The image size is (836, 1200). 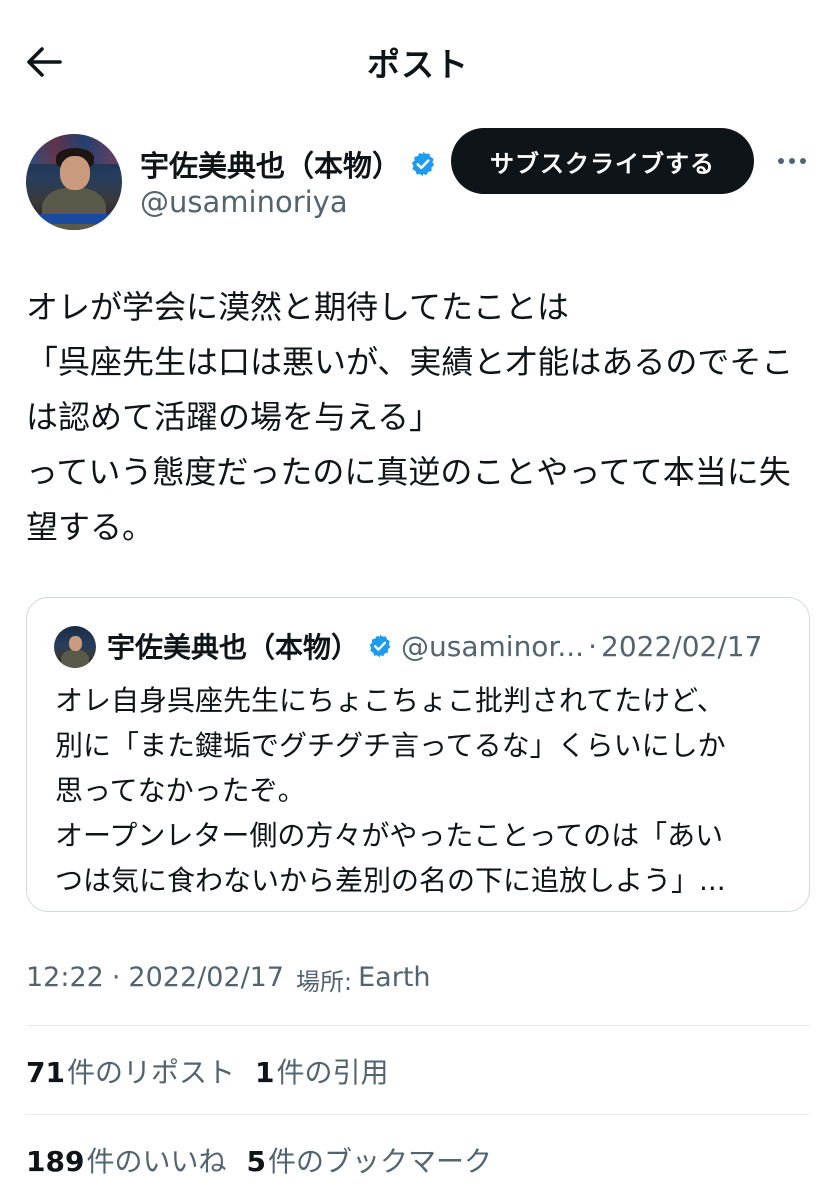 What do you see at coordinates (332, 1072) in the screenshot?
I see `quotes-label: 件の引用` at bounding box center [332, 1072].